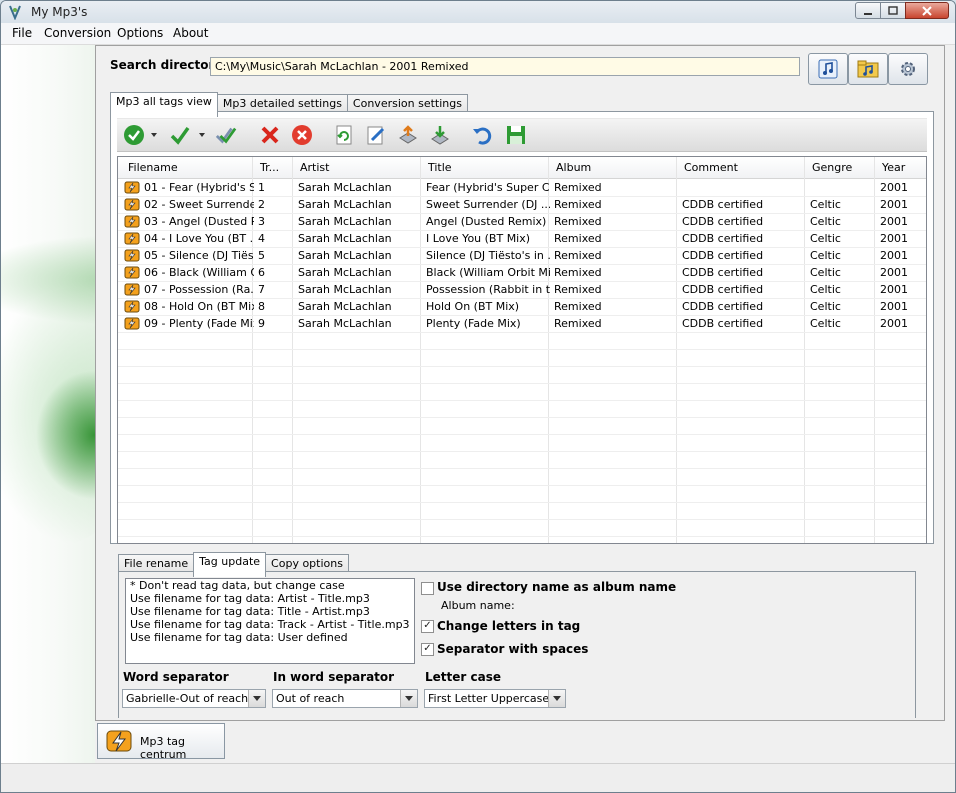 The height and width of the screenshot is (793, 956). Describe the element at coordinates (478, 12) in the screenshot. I see `title-bar: My Mp3's` at that location.